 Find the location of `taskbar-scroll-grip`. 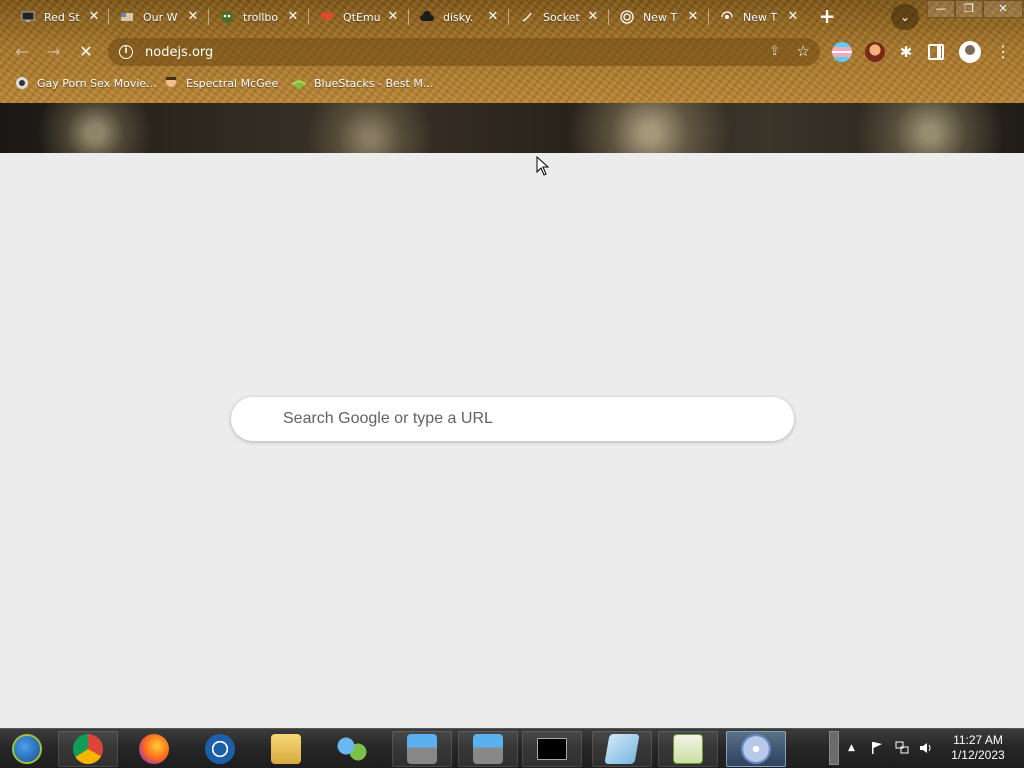

taskbar-scroll-grip is located at coordinates (834, 748).